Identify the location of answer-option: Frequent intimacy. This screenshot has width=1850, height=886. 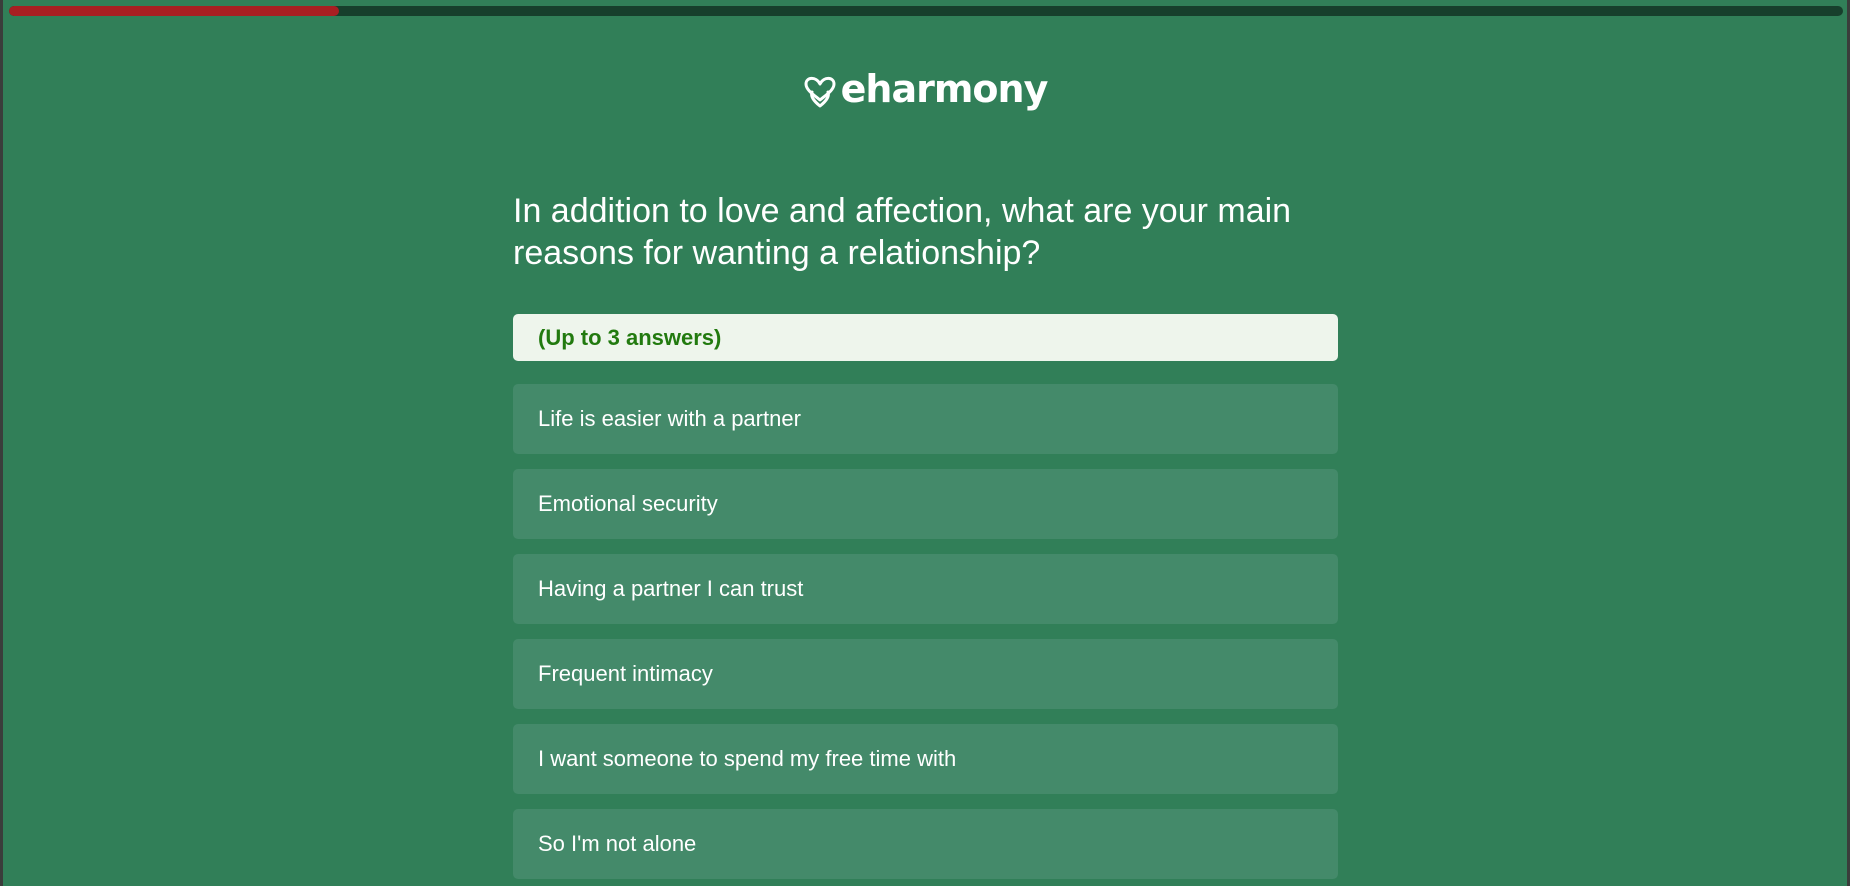
(925, 674).